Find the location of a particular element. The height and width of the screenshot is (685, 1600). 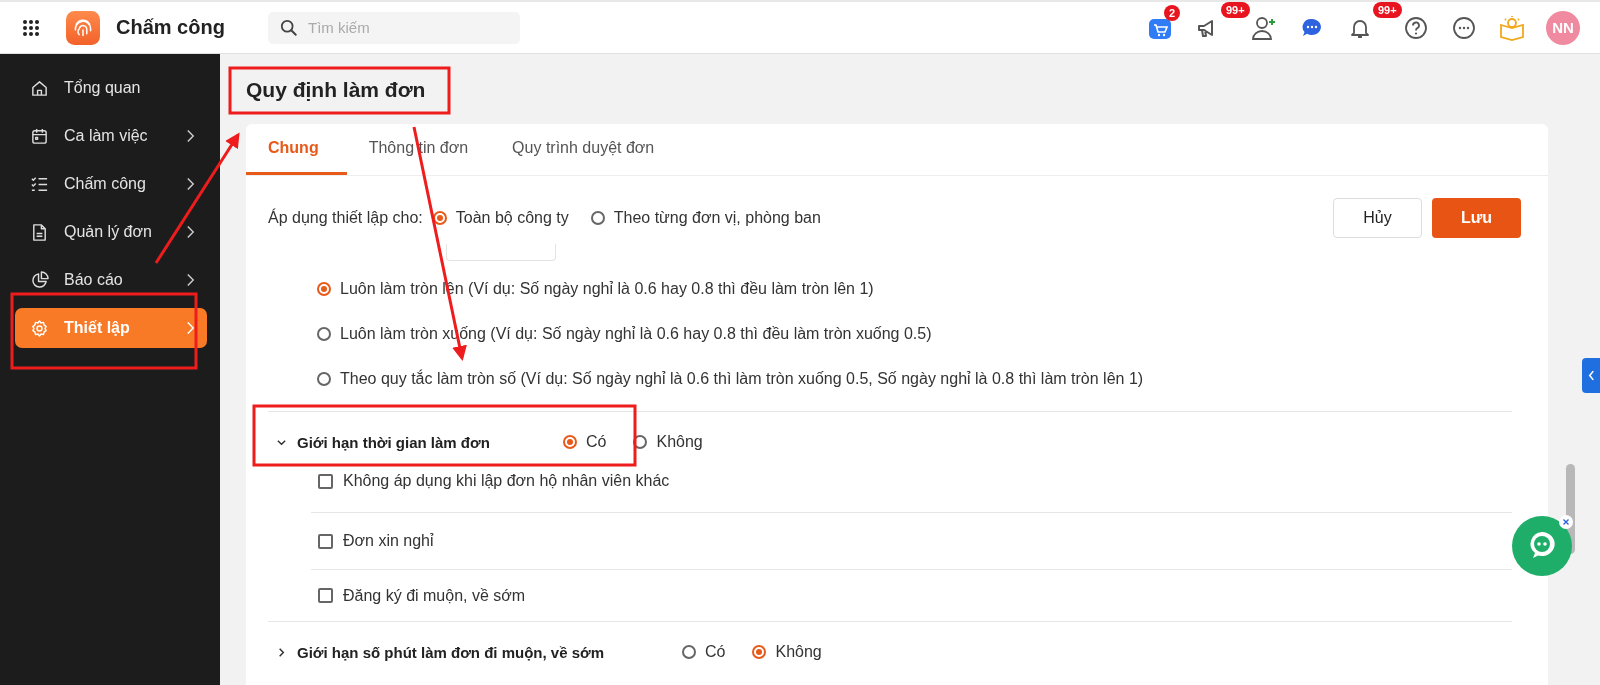

app-name: Chấm công is located at coordinates (171, 27).